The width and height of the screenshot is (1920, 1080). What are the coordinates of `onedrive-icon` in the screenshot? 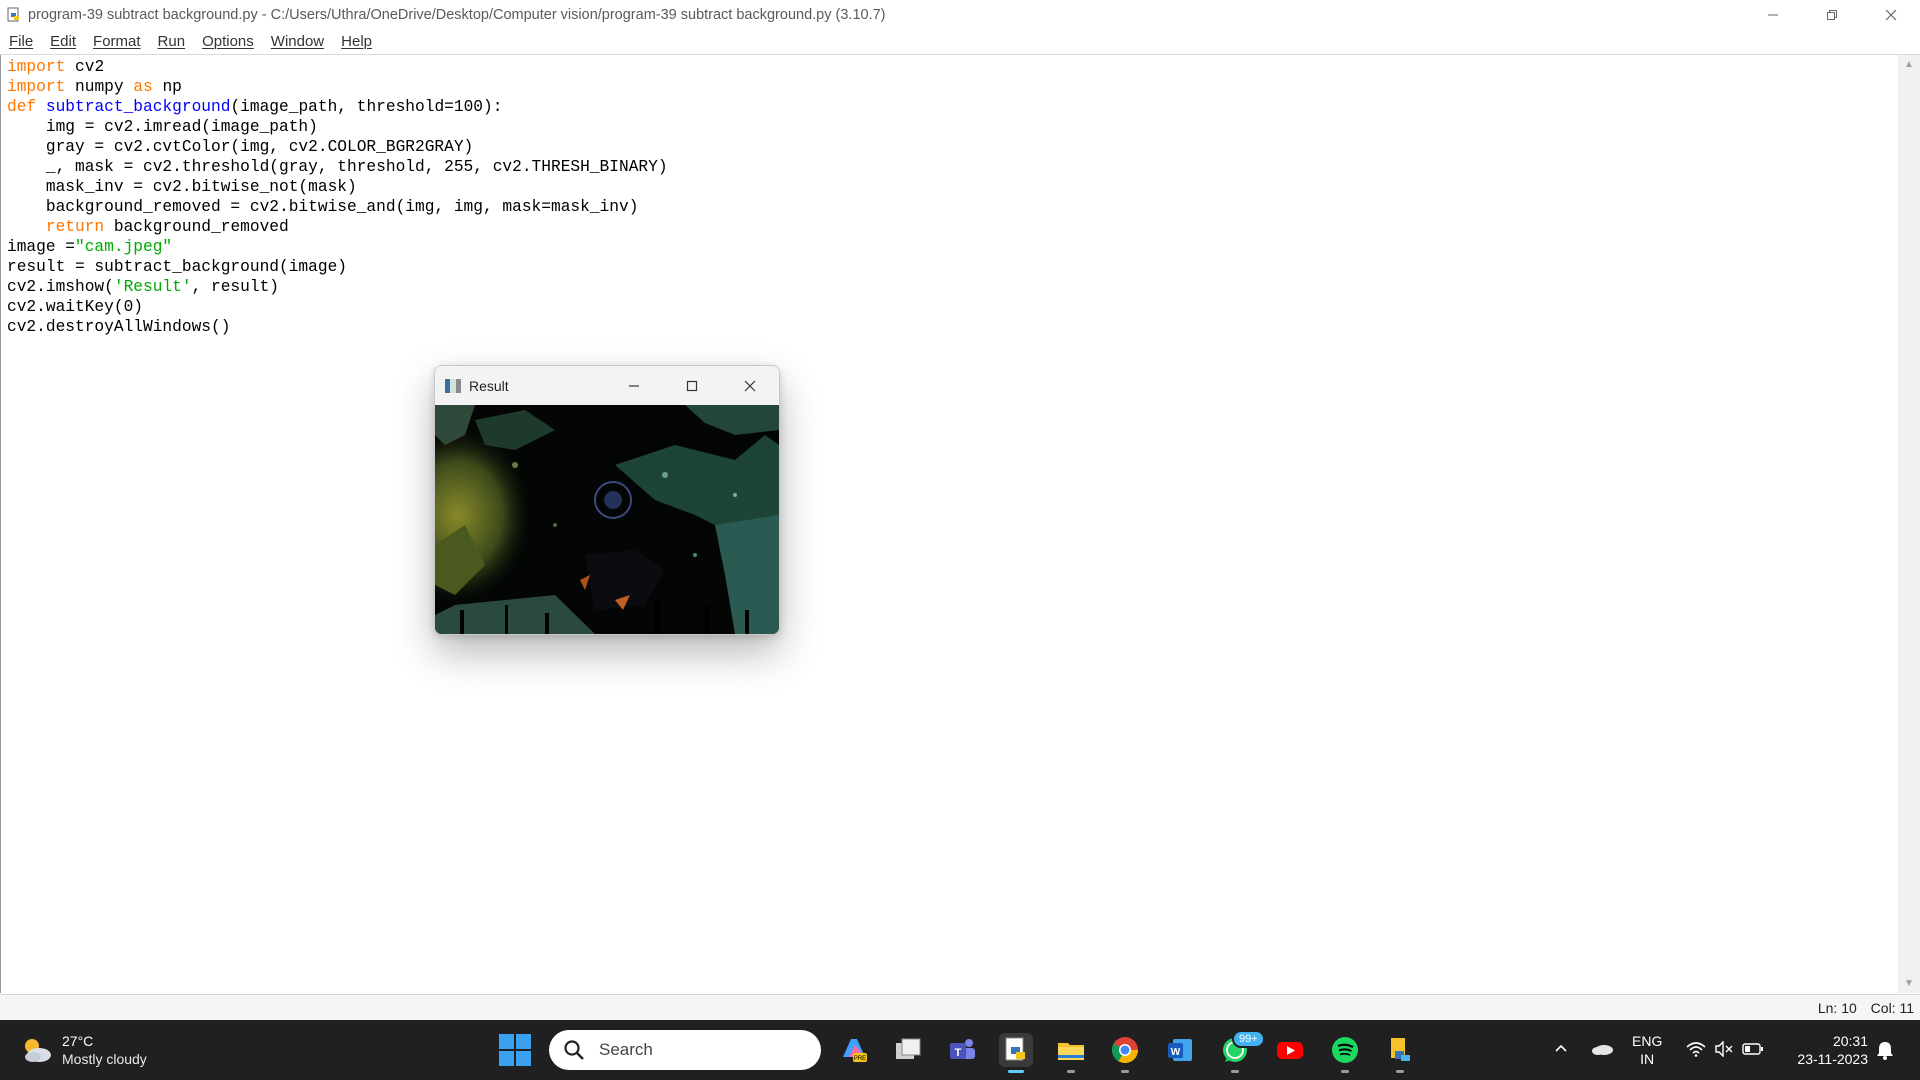 It's located at (1602, 1050).